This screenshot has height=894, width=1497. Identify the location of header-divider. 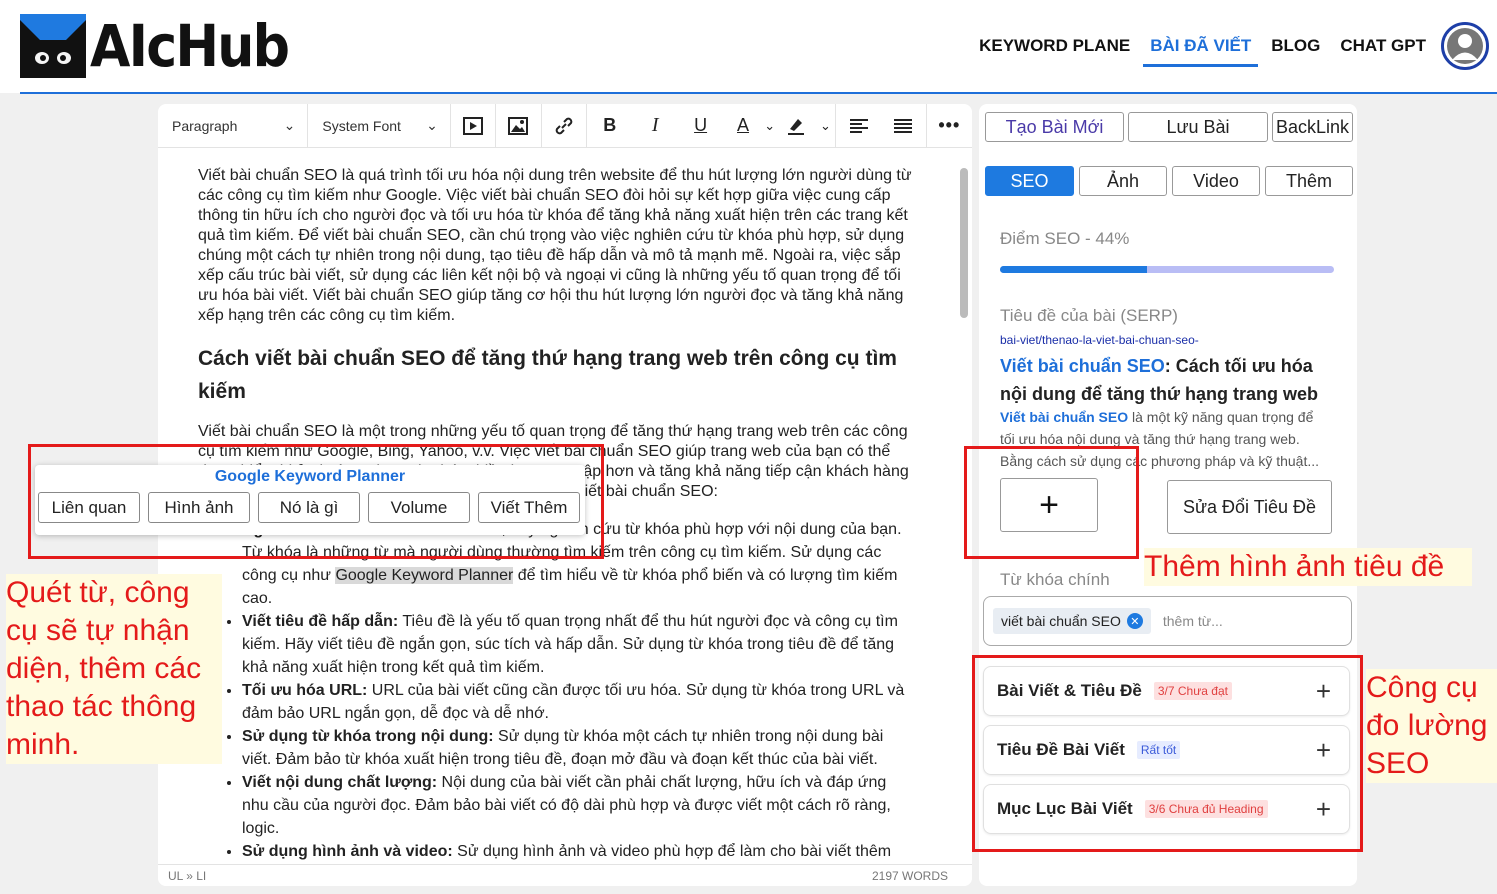
(758, 93).